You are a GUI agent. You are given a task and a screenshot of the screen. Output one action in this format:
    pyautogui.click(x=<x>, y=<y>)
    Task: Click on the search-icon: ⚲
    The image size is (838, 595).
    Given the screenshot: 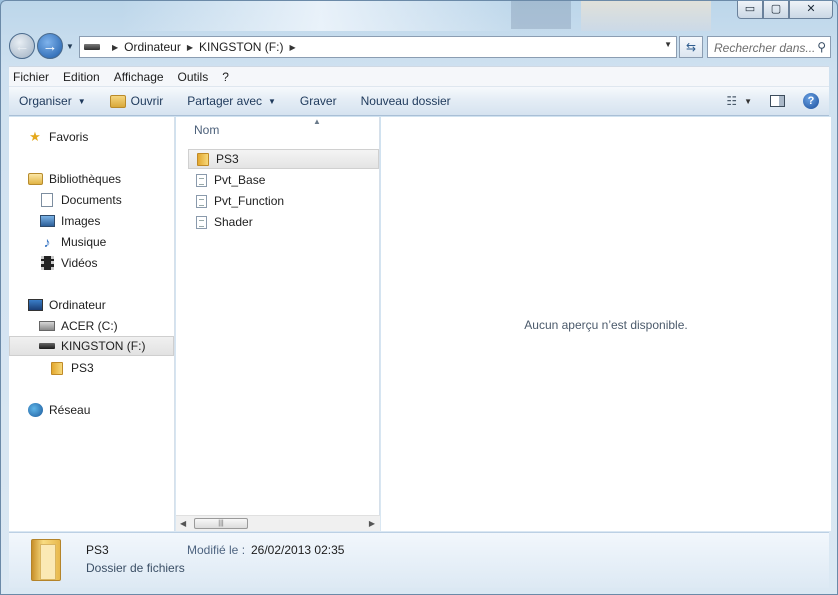 What is the action you would take?
    pyautogui.click(x=821, y=47)
    